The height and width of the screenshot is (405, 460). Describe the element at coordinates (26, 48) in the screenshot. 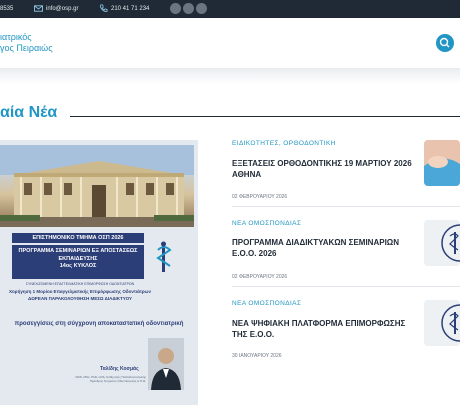

I see `logo-line-2: γος Πειραιώς` at that location.